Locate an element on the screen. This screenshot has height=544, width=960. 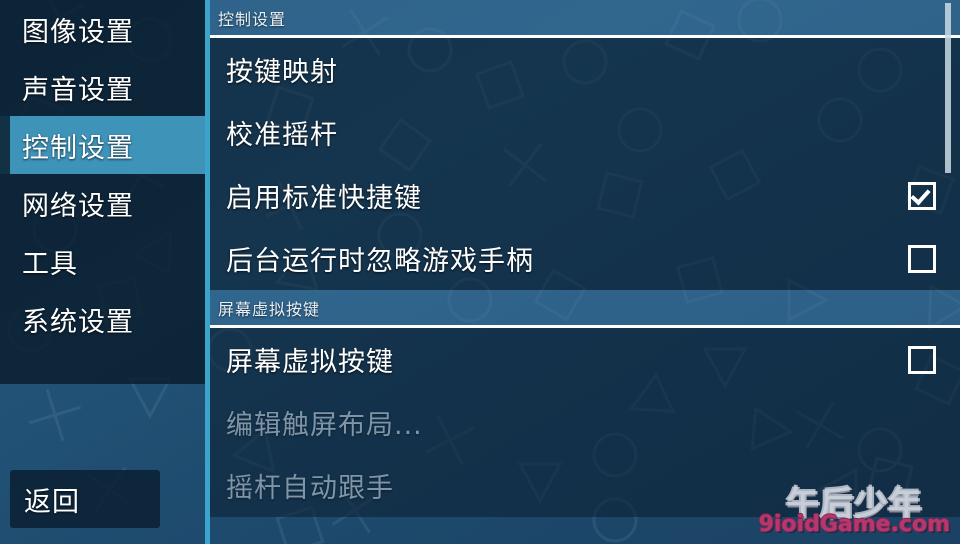
sidebar-nav-list: 图像设置 声音设置 控制设置 网络设置 工具 系统设置 is located at coordinates (102, 174).